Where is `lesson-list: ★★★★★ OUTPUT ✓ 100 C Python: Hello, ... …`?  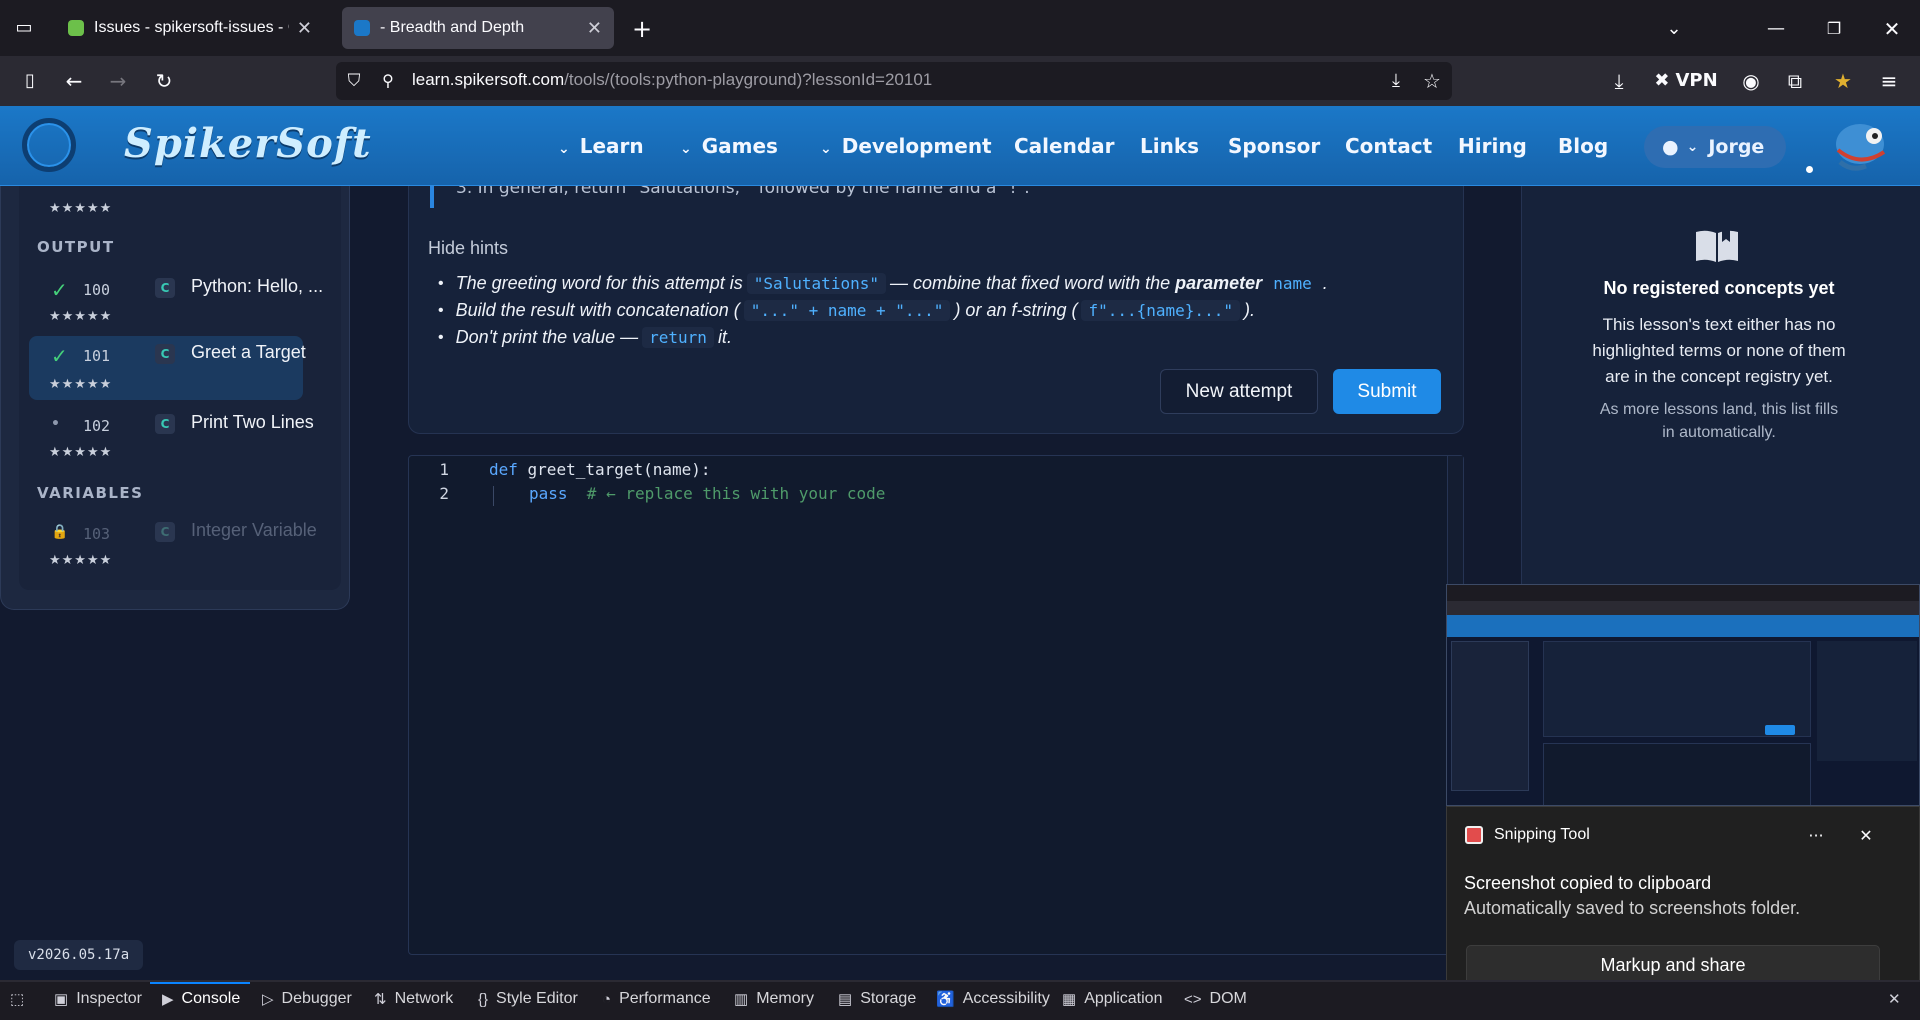
lesson-list: ★★★★★ OUTPUT ✓ 100 C Python: Hello, ... … is located at coordinates (180, 388).